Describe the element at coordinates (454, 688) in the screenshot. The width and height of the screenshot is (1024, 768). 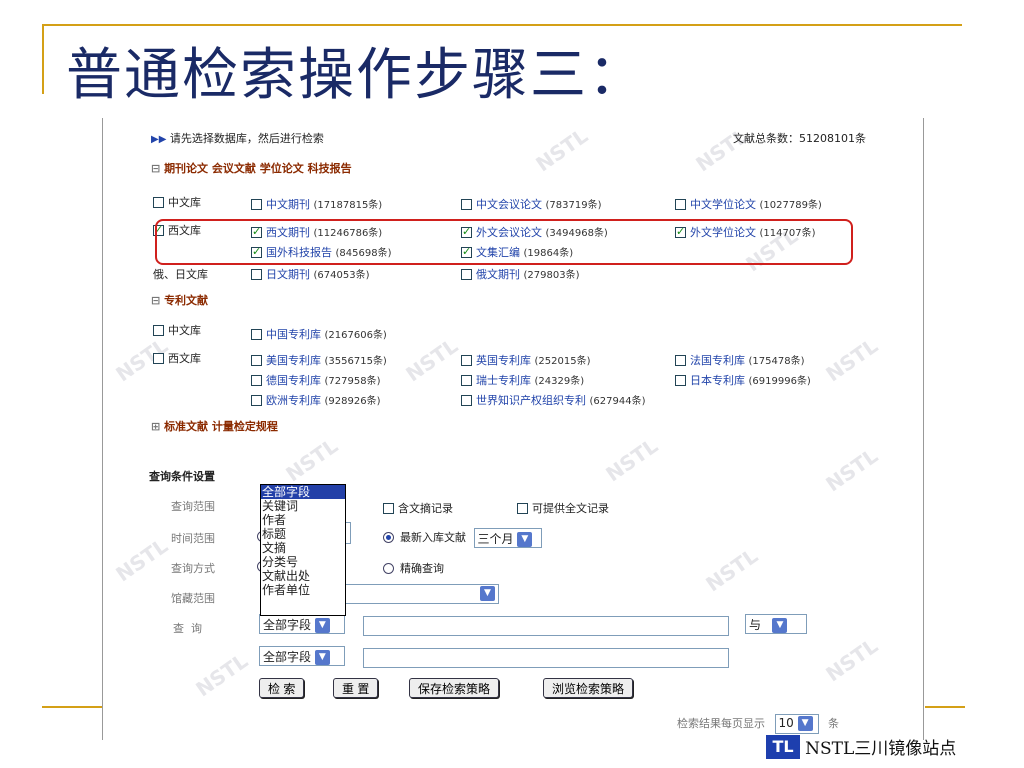
I see `save-strategy-button: 保存检索策略` at that location.